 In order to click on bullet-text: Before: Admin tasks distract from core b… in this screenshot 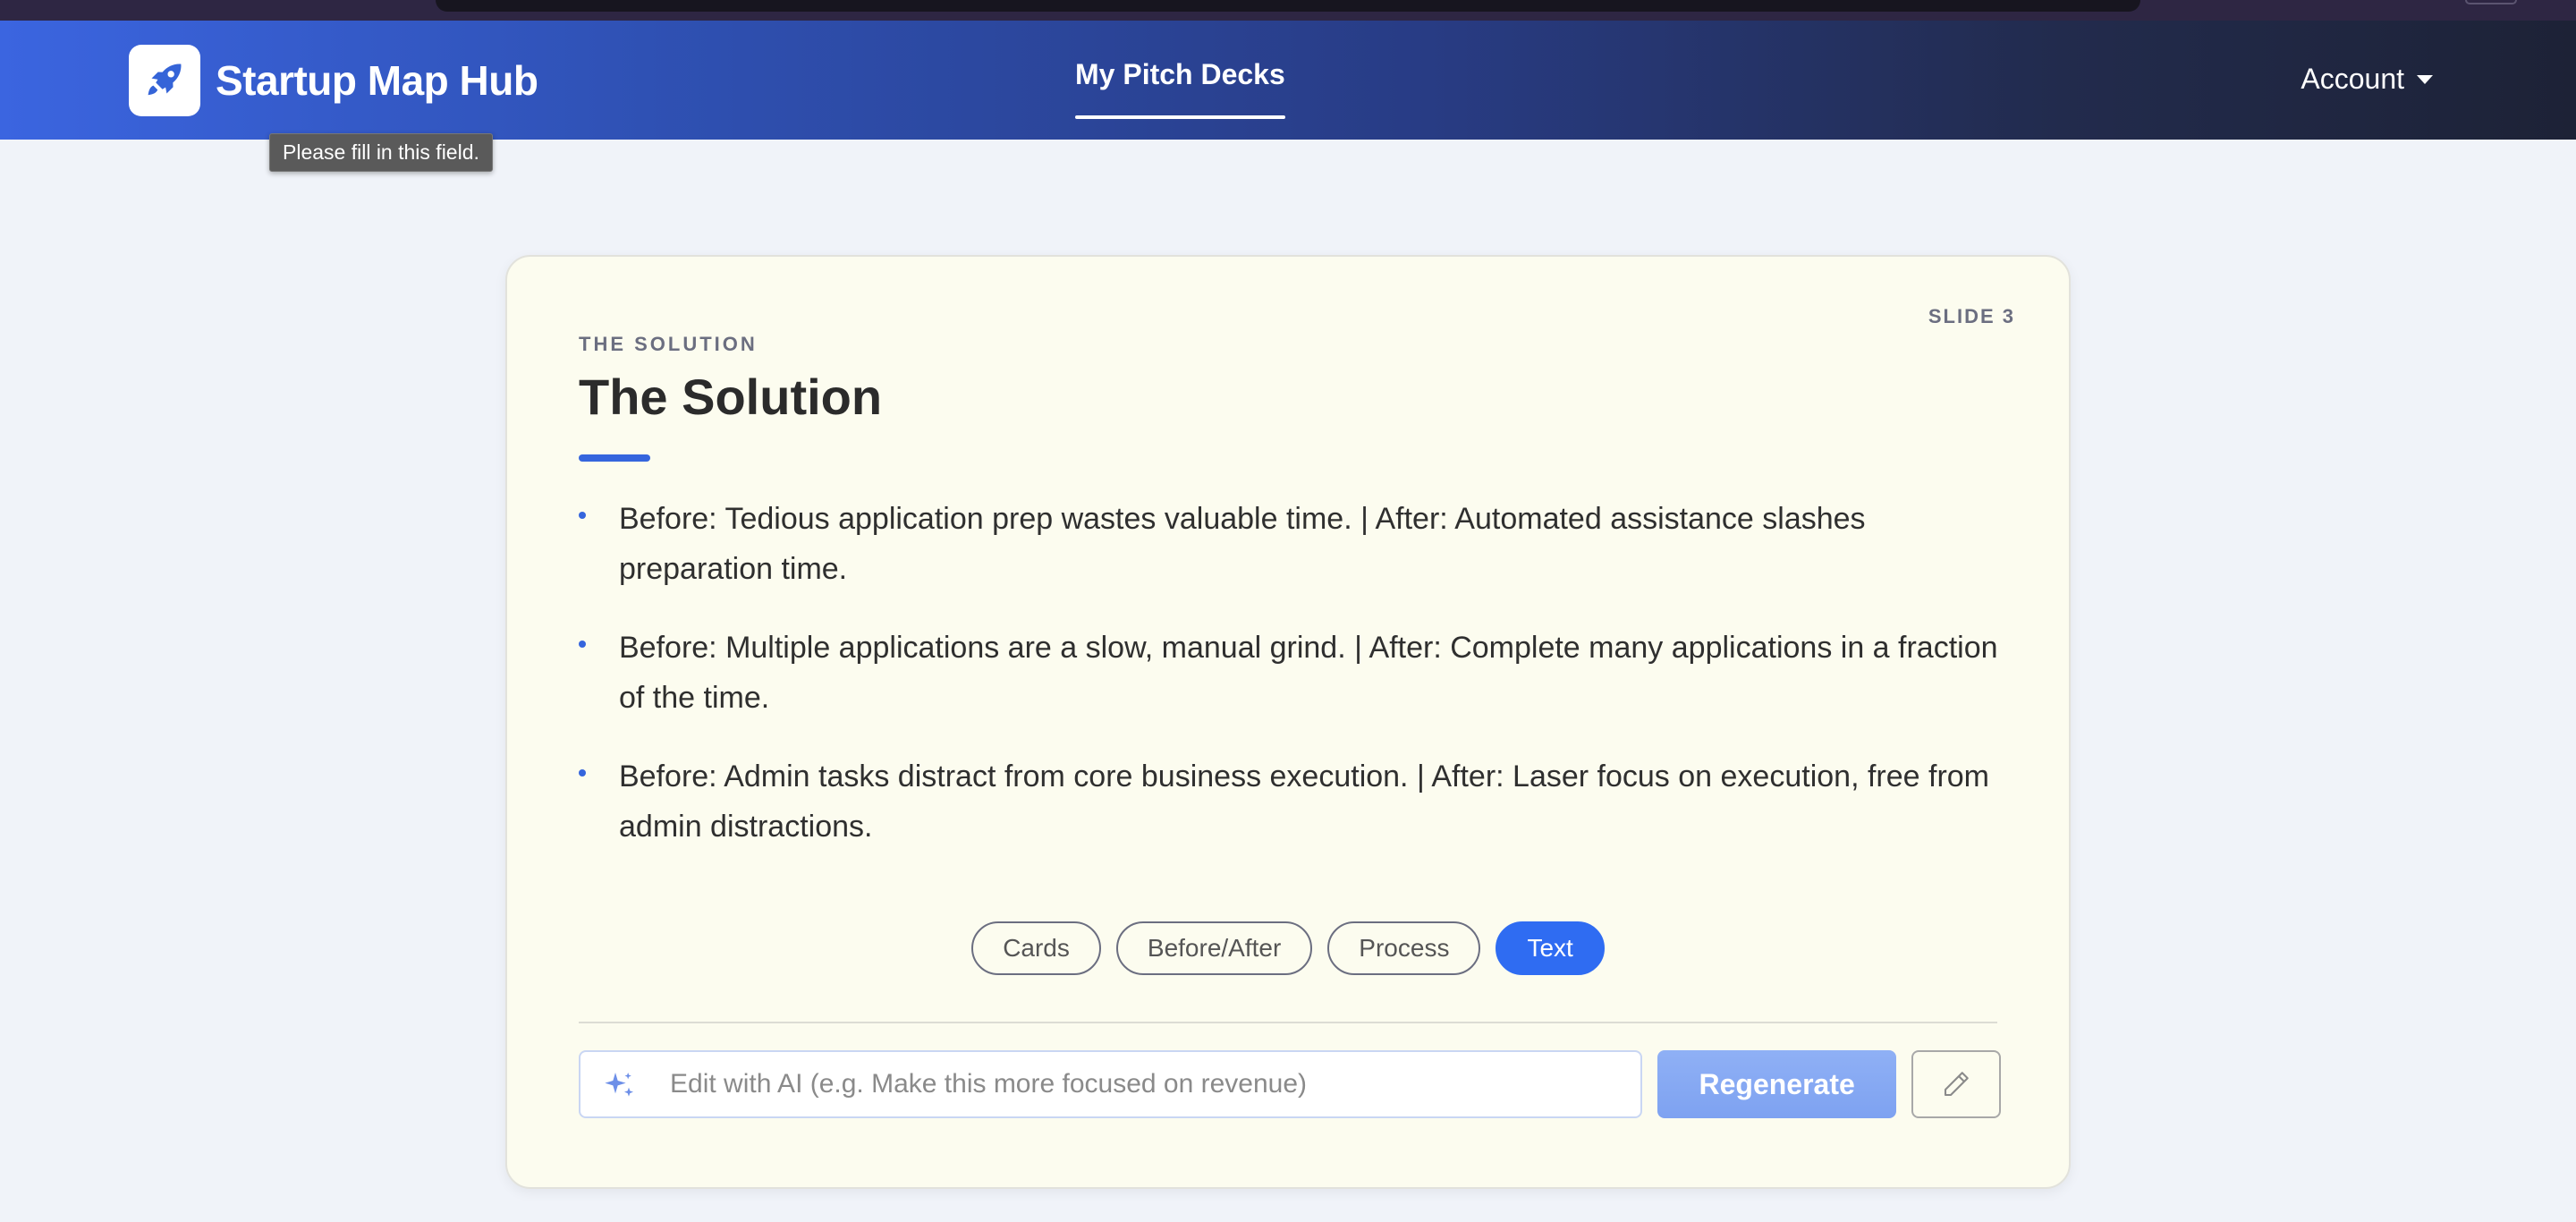, I will do `click(1304, 802)`.